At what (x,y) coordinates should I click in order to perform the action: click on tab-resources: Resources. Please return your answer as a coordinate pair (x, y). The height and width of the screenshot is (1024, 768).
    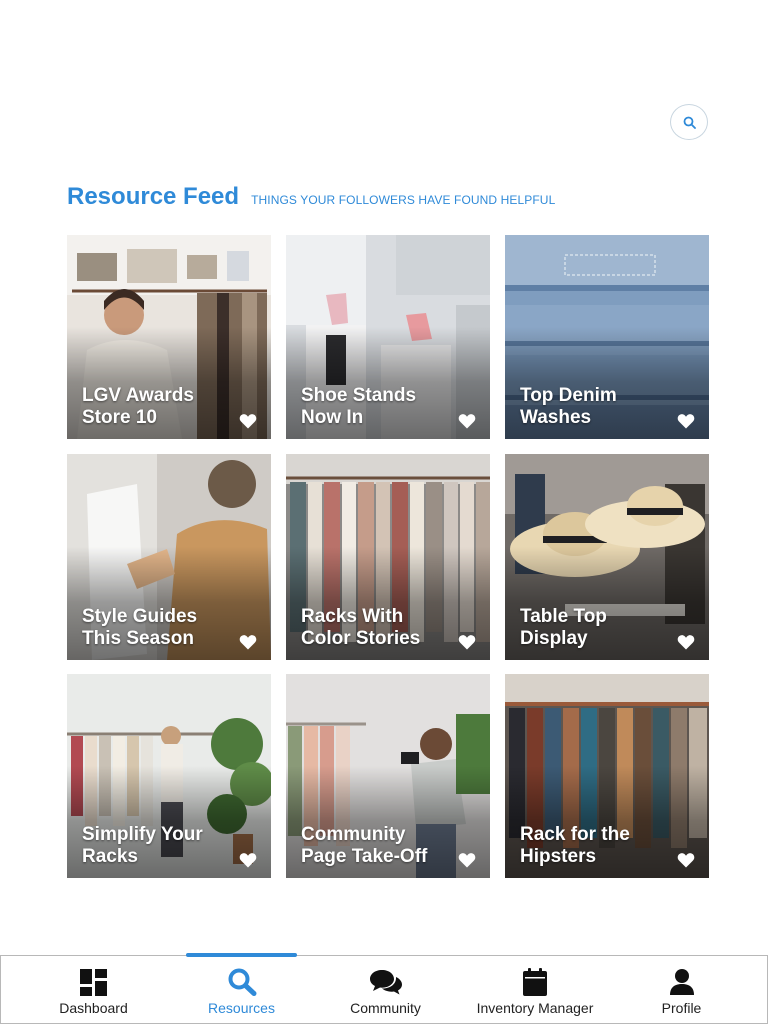
    Looking at the image, I should click on (241, 990).